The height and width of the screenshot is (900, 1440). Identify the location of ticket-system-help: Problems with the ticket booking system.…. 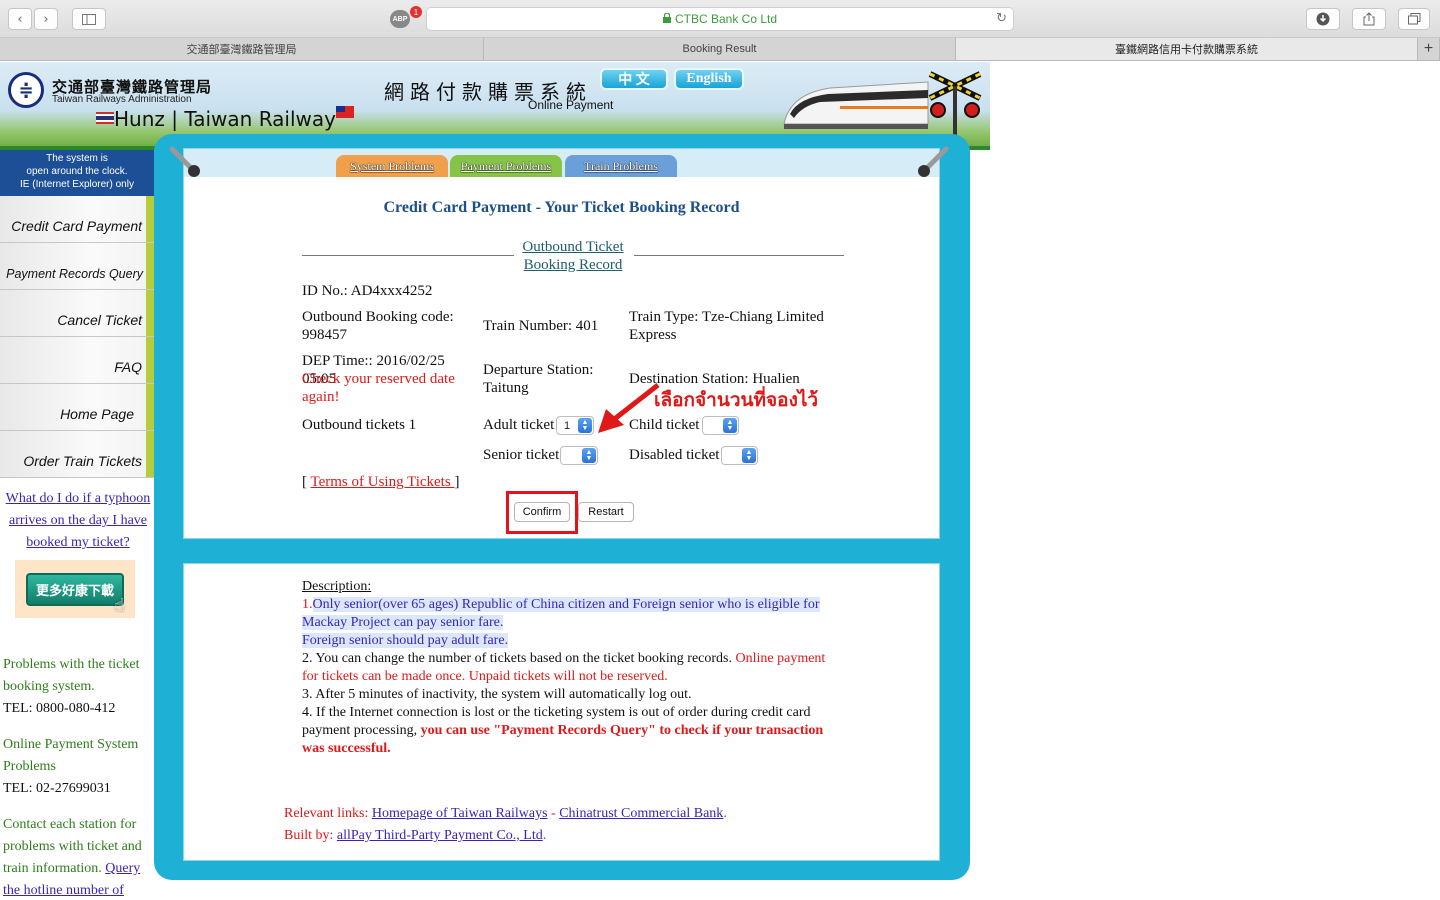
(78, 687).